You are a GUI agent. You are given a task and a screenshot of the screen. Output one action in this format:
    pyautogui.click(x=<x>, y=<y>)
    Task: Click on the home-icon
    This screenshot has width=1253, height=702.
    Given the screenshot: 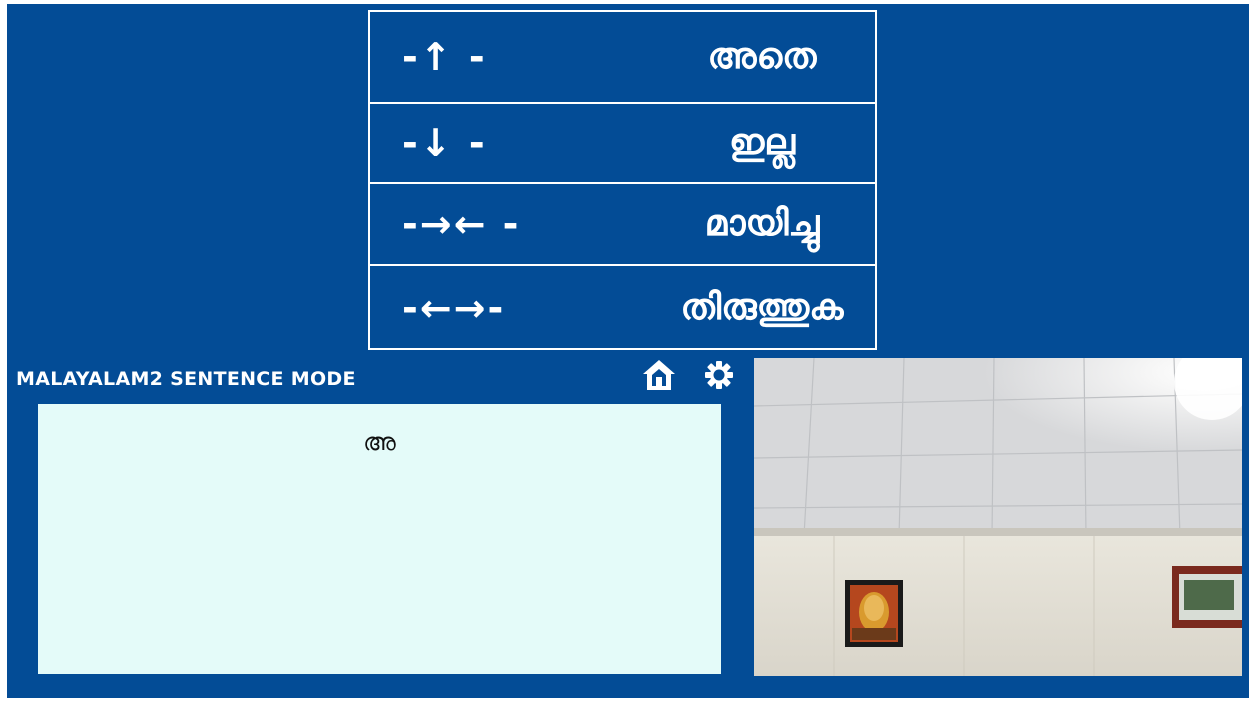 What is the action you would take?
    pyautogui.click(x=659, y=375)
    